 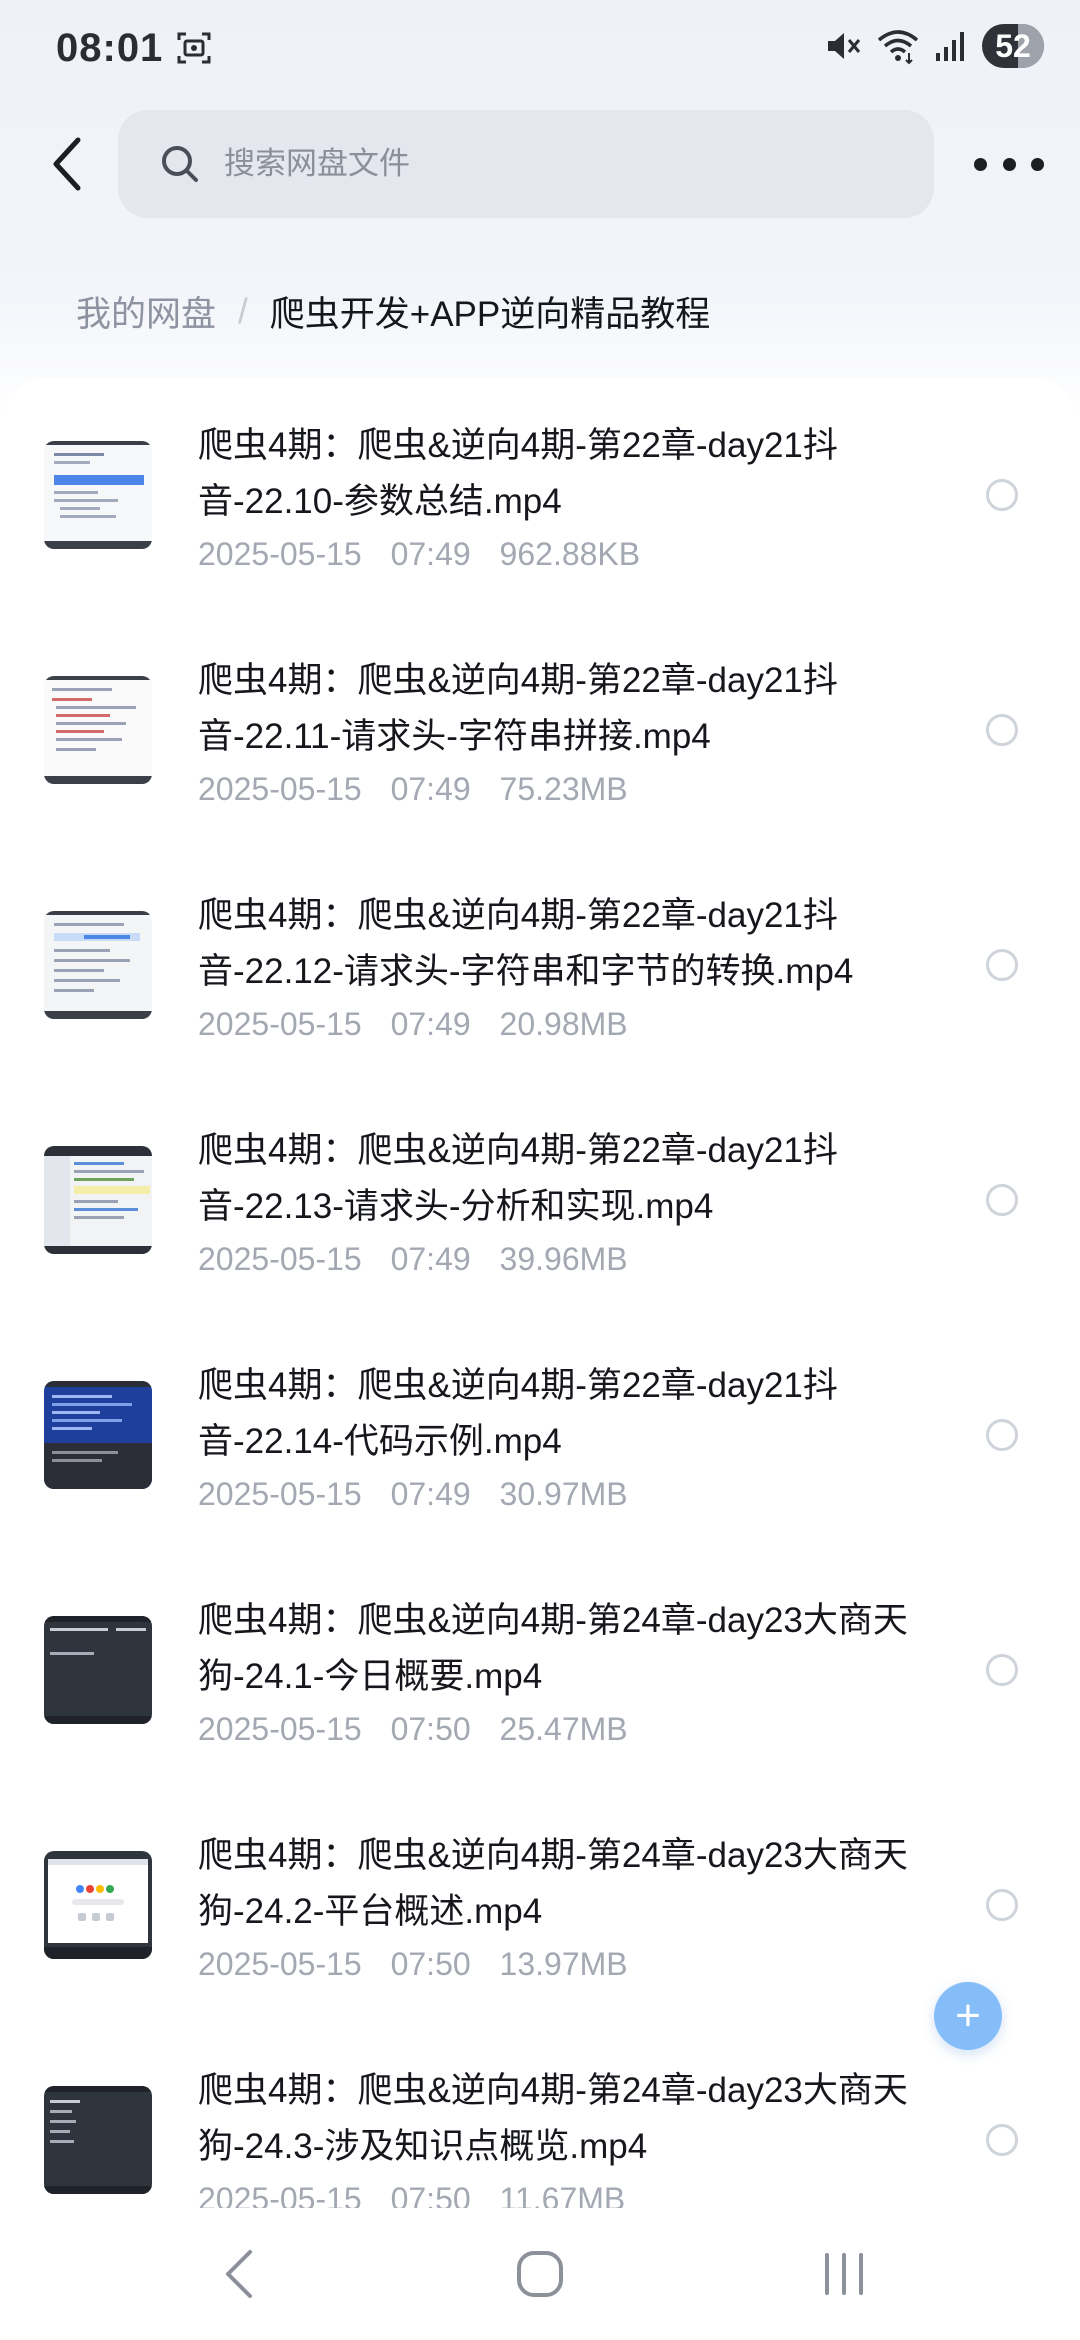 I want to click on more-button, so click(x=1009, y=164).